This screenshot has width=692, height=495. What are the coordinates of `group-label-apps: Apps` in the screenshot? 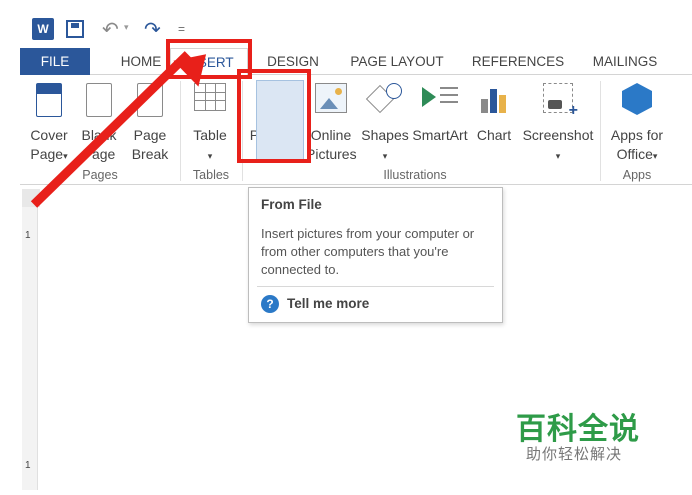 It's located at (637, 175).